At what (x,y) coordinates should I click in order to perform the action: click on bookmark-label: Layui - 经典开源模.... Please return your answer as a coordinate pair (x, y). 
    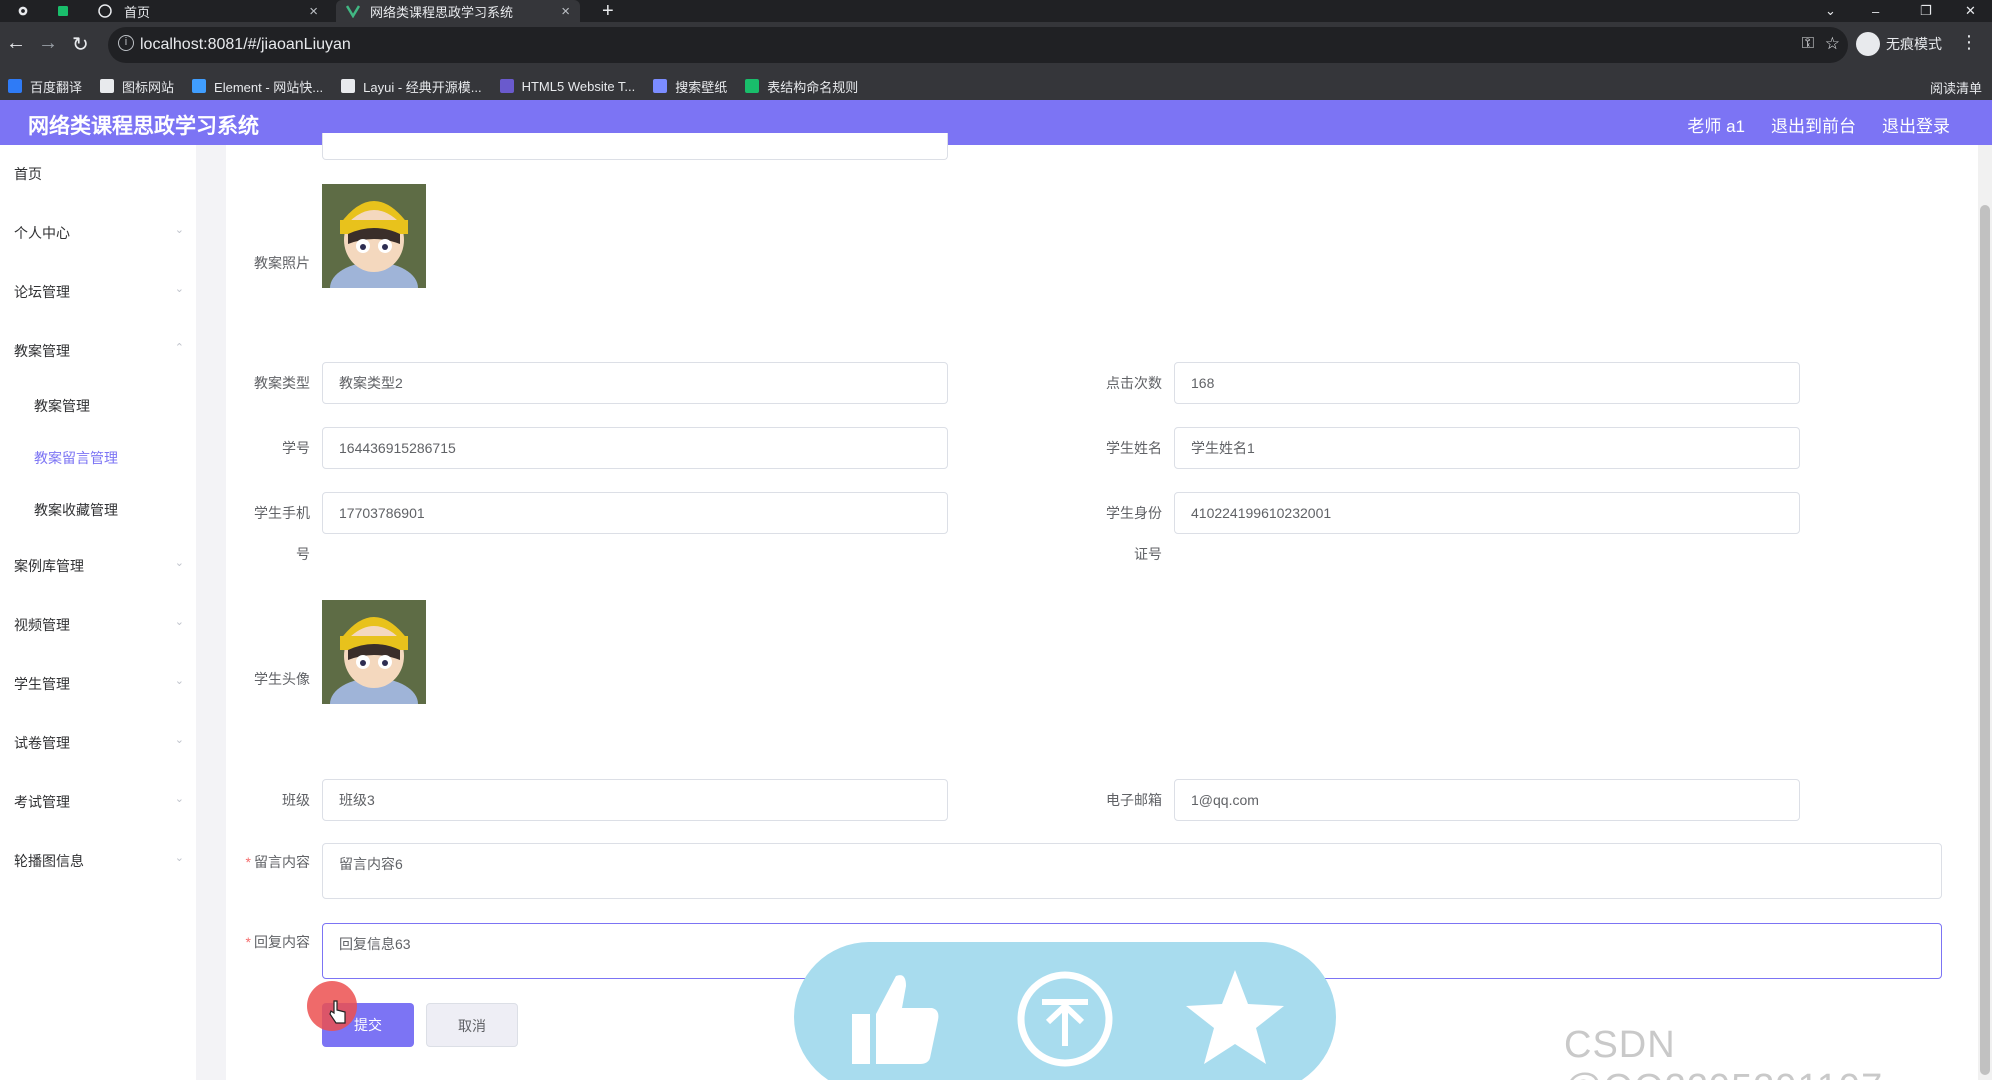
    Looking at the image, I should click on (422, 87).